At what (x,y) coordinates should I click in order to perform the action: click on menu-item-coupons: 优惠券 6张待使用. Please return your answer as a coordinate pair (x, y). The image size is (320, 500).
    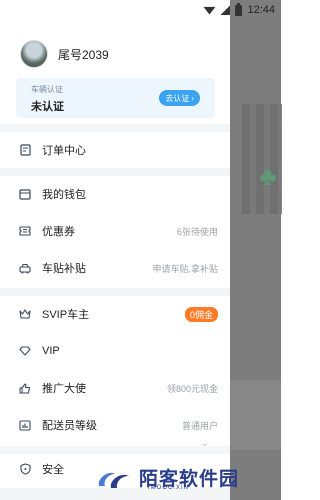
    Looking at the image, I should click on (115, 231).